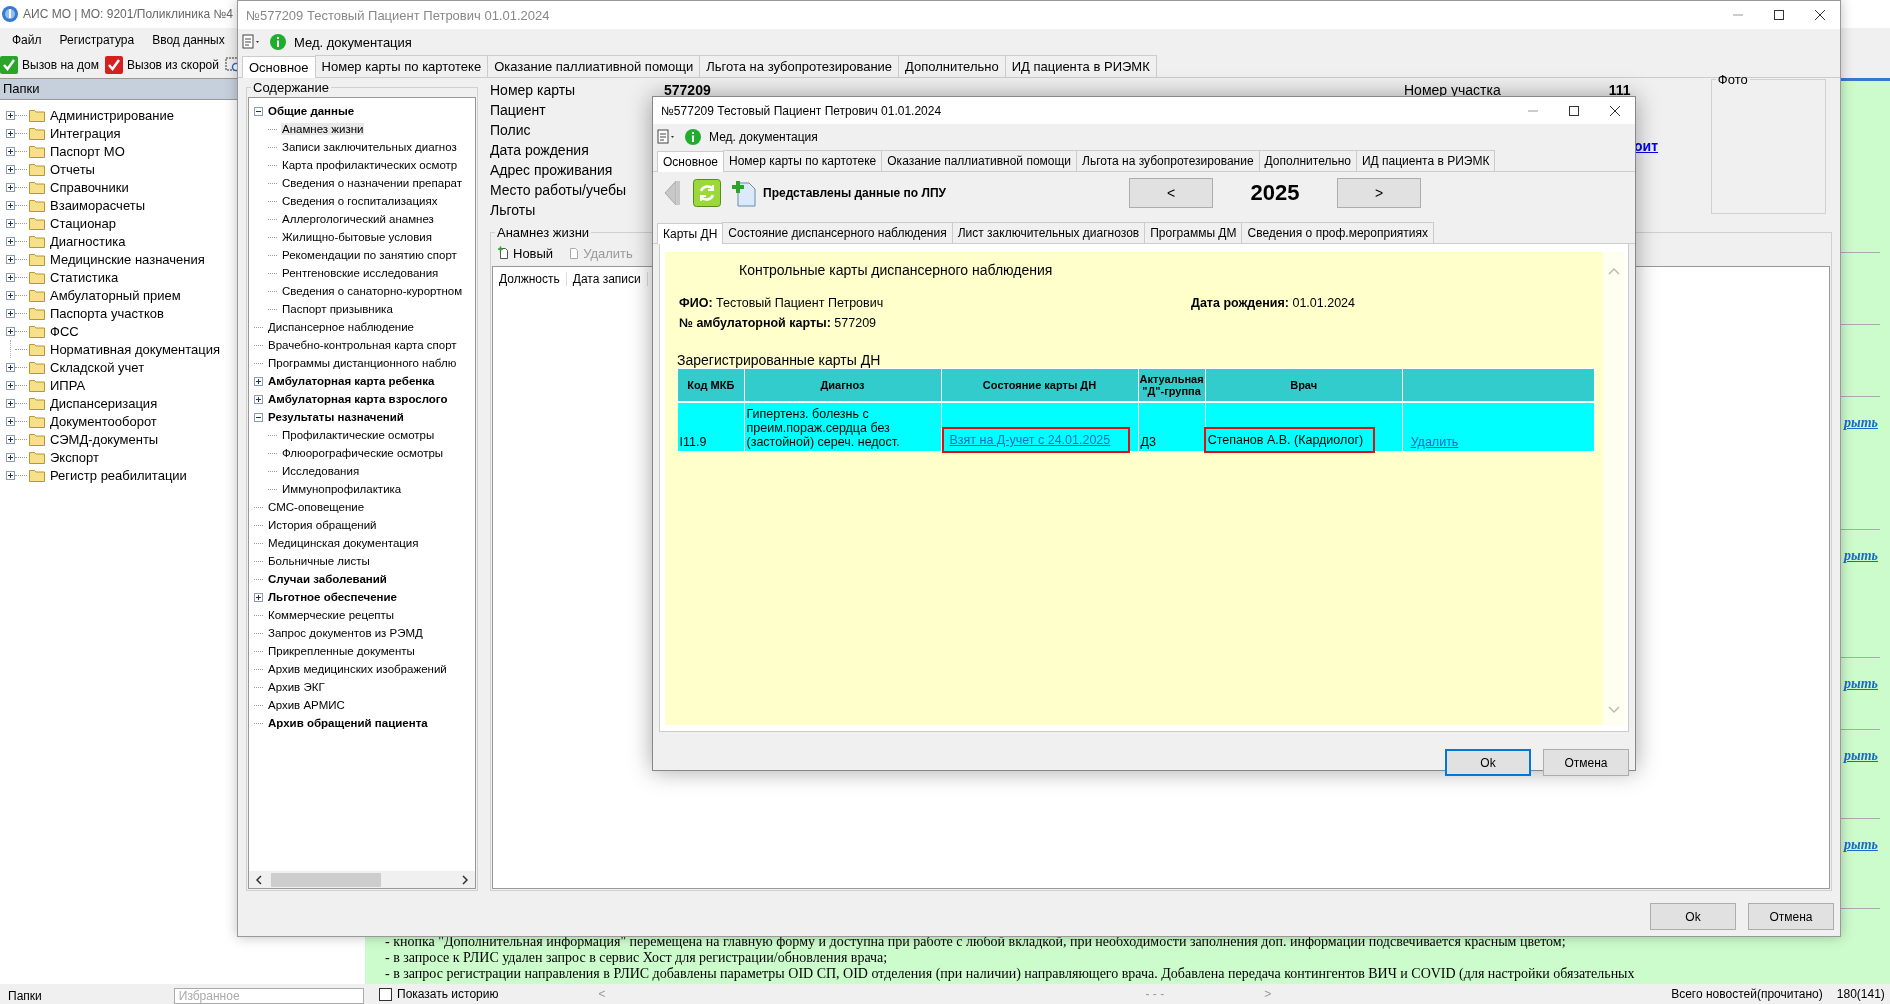 This screenshot has height=1004, width=1890. I want to click on folder-item: Амбулаторный прием, so click(115, 295).